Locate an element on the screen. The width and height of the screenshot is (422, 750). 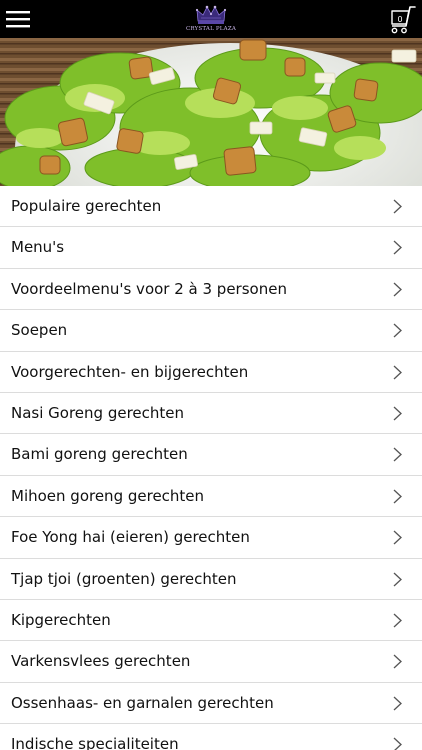
category-label: Ossenhaas- en garnalen gerechten is located at coordinates (142, 702).